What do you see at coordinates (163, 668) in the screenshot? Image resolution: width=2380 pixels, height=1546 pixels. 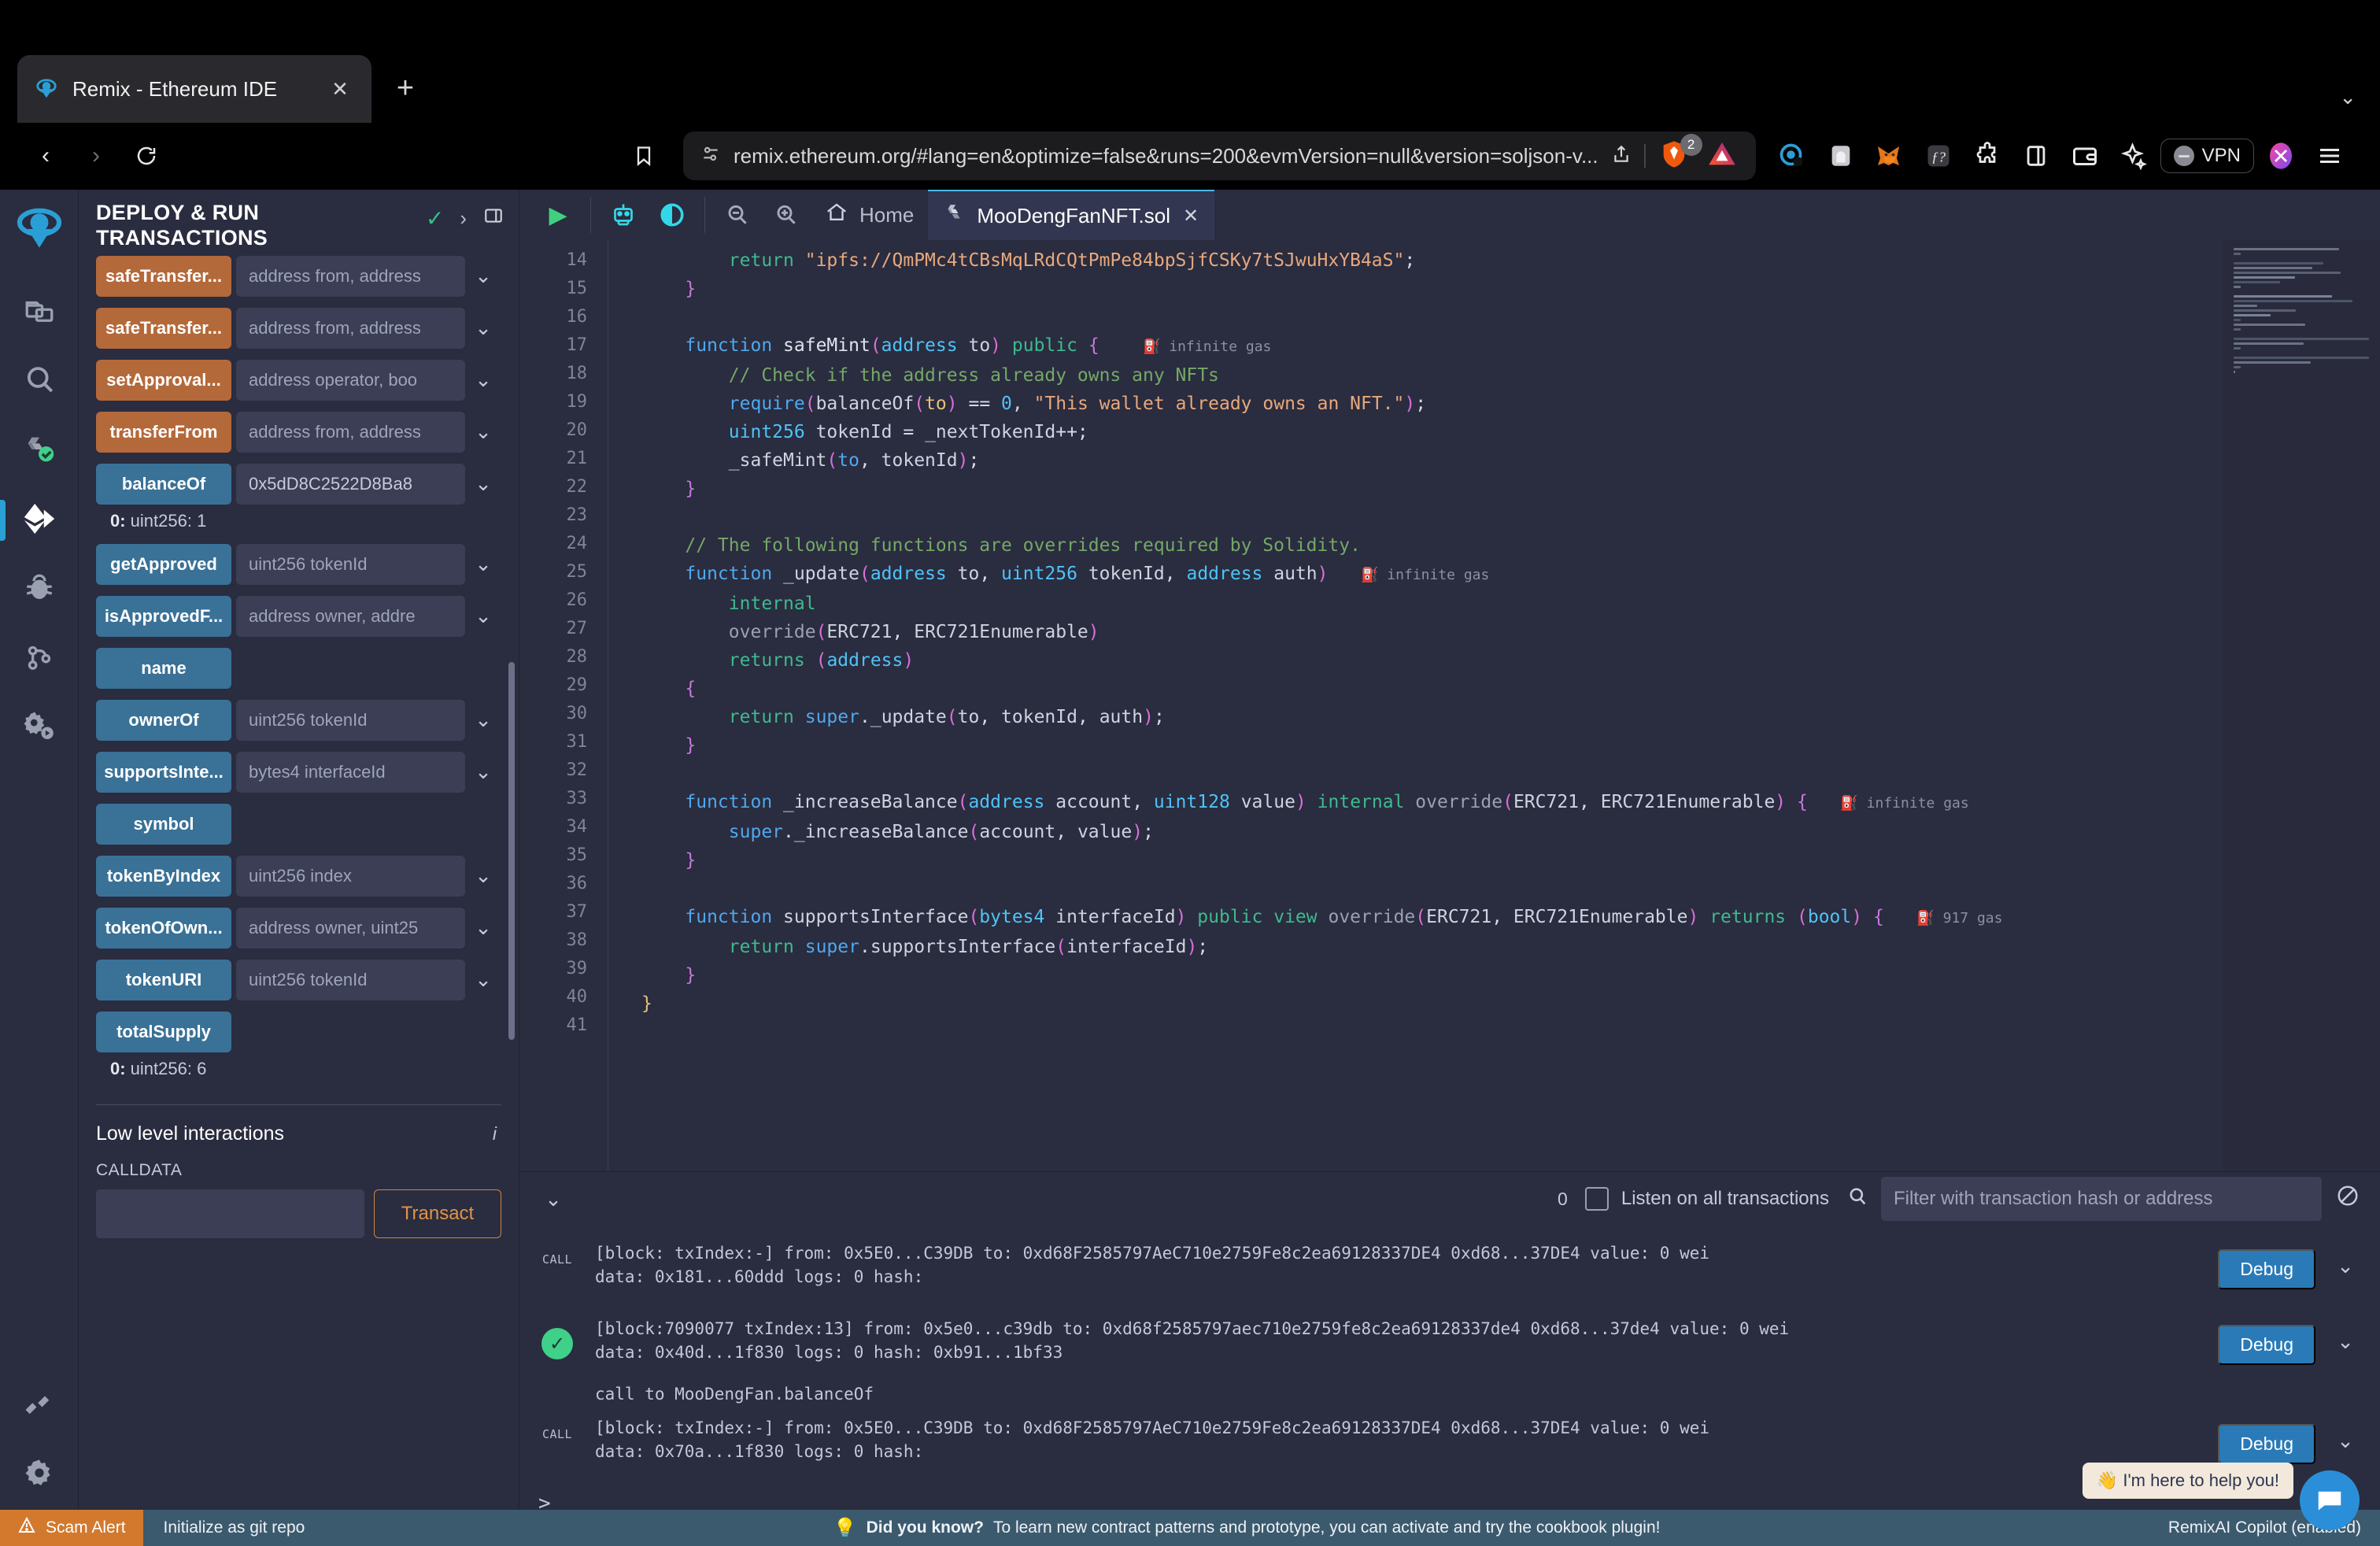 I see `function-button: name` at bounding box center [163, 668].